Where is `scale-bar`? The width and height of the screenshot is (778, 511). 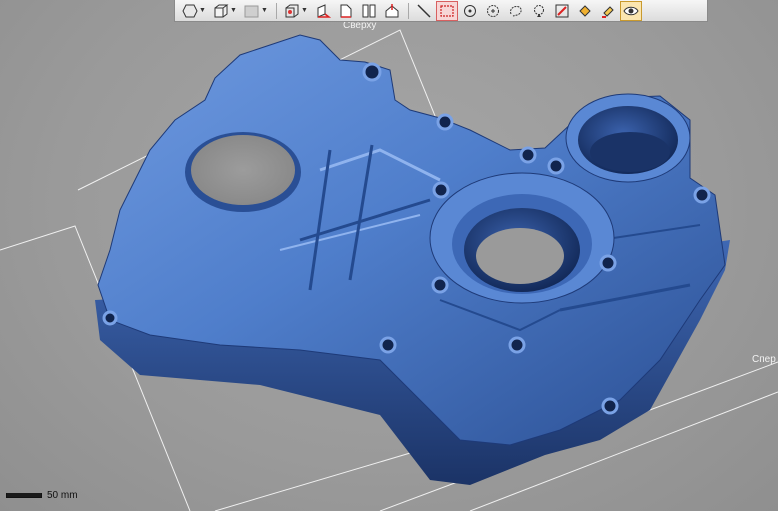
scale-bar is located at coordinates (24, 495).